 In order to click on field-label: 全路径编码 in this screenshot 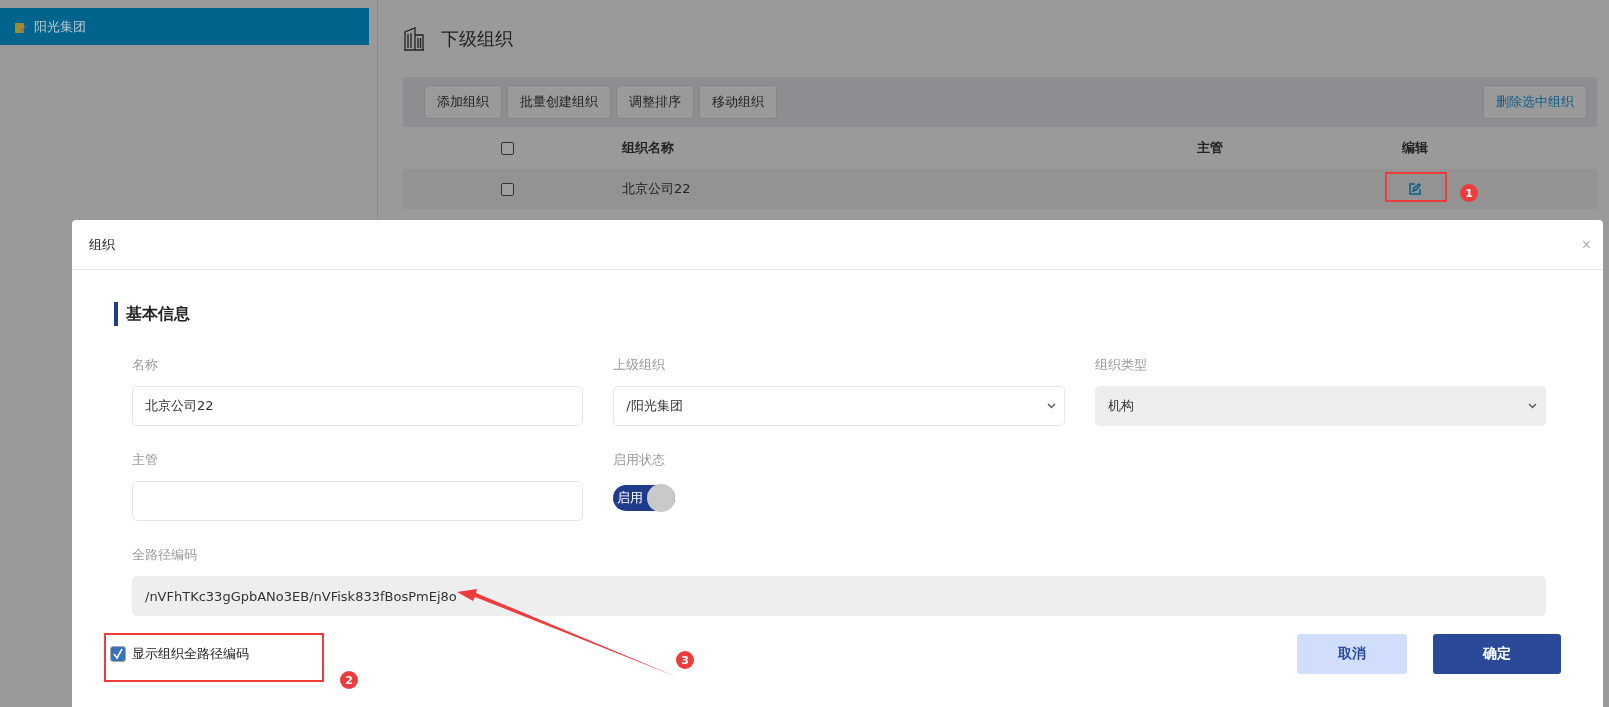, I will do `click(164, 555)`.